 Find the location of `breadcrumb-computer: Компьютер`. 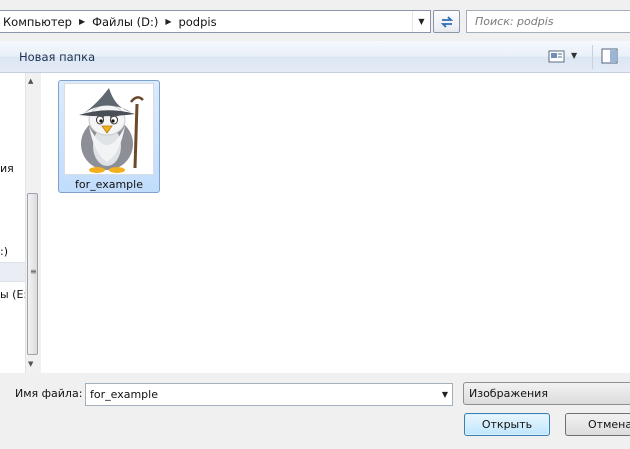

breadcrumb-computer: Компьютер is located at coordinates (37, 22).